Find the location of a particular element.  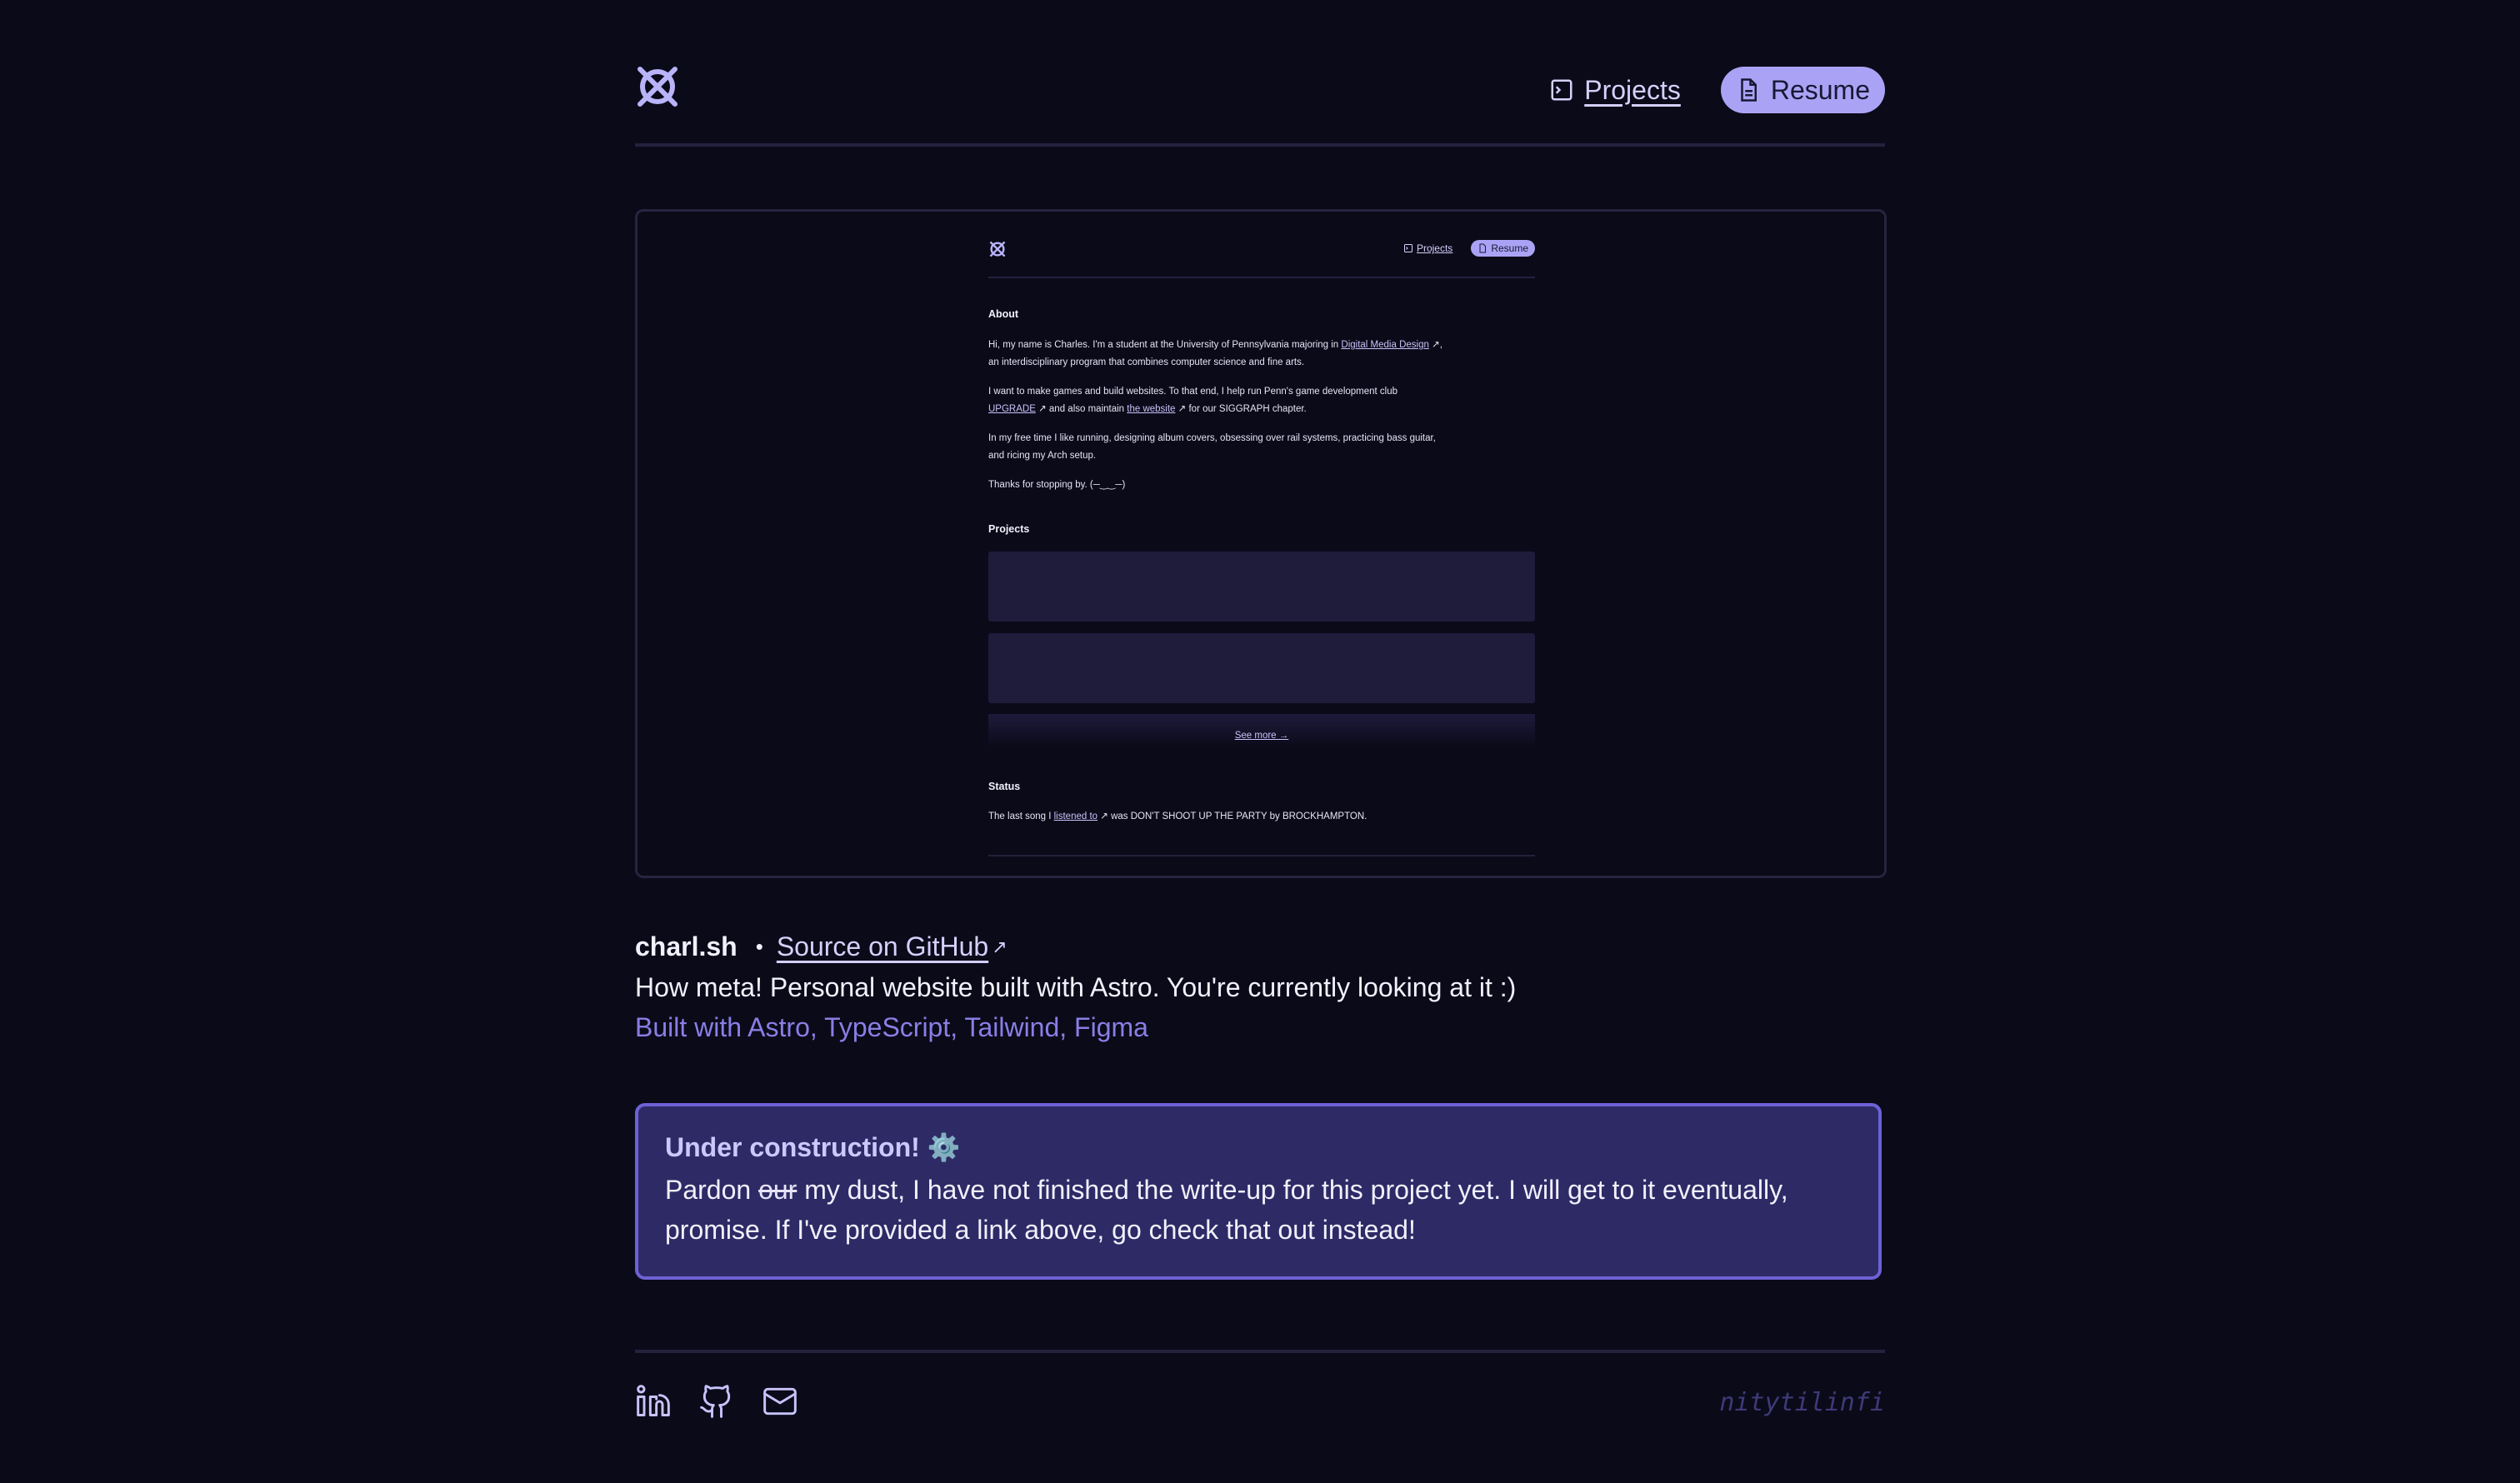

preview-see-more: See more → is located at coordinates (1261, 731).